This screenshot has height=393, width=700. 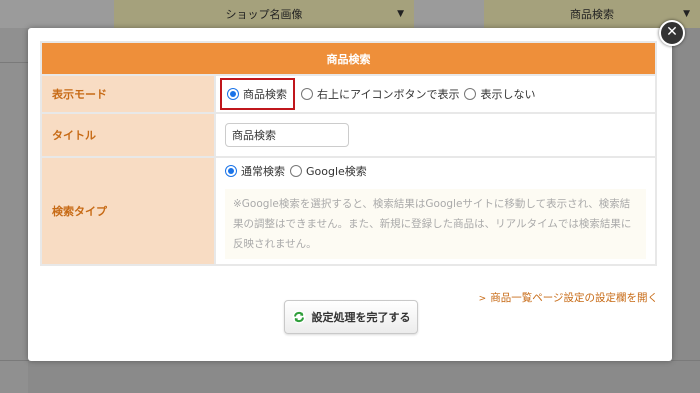 What do you see at coordinates (388, 94) in the screenshot?
I see `radio-label: 右上にアイコンボタンで表示` at bounding box center [388, 94].